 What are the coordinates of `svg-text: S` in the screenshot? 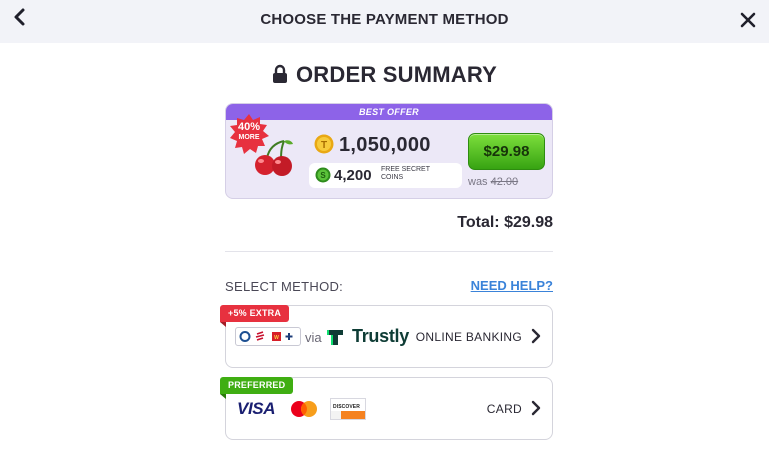 It's located at (323, 175).